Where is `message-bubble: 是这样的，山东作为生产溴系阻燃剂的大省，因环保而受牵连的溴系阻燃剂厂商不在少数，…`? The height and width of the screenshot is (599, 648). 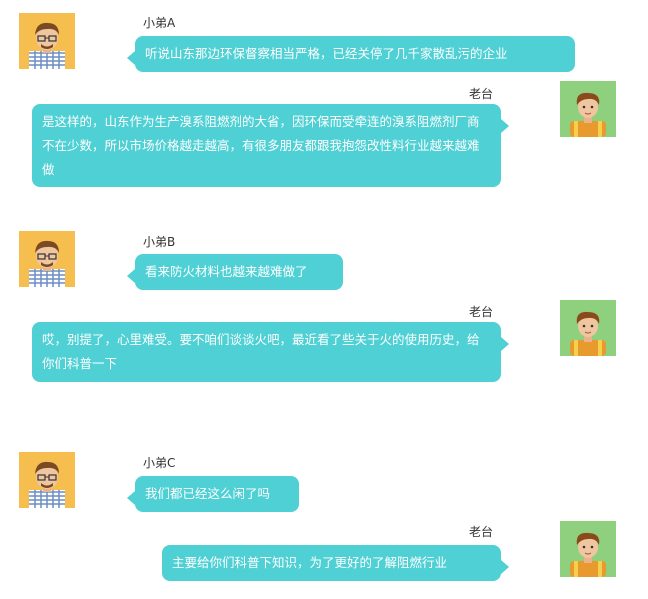 message-bubble: 是这样的，山东作为生产溴系阻燃剂的大省，因环保而受牵连的溴系阻燃剂厂商不在少数，… is located at coordinates (270, 145).